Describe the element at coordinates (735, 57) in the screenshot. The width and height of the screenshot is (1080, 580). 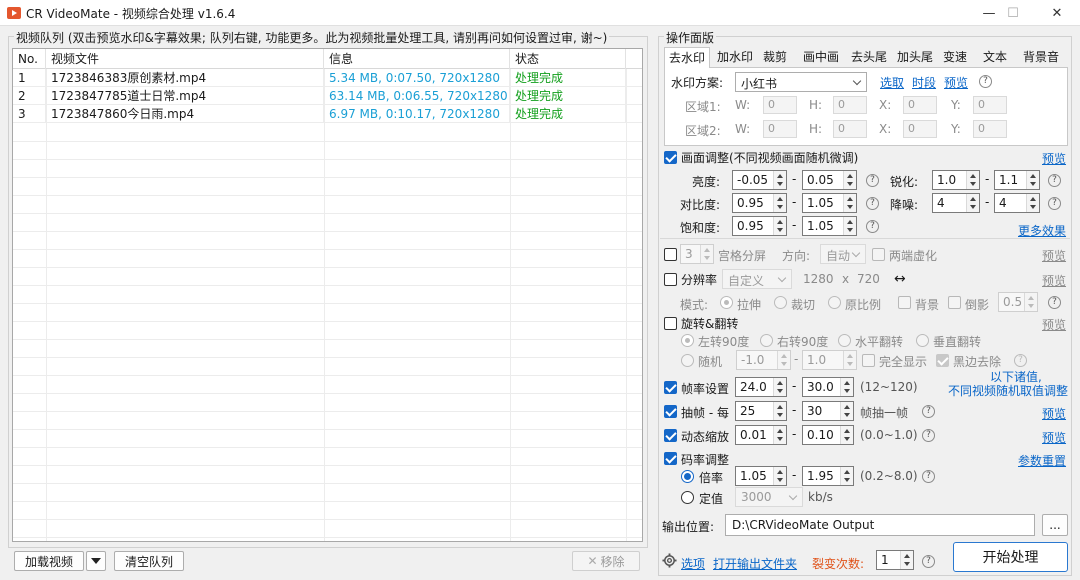
I see `tab-add-watermark: 加水印` at that location.